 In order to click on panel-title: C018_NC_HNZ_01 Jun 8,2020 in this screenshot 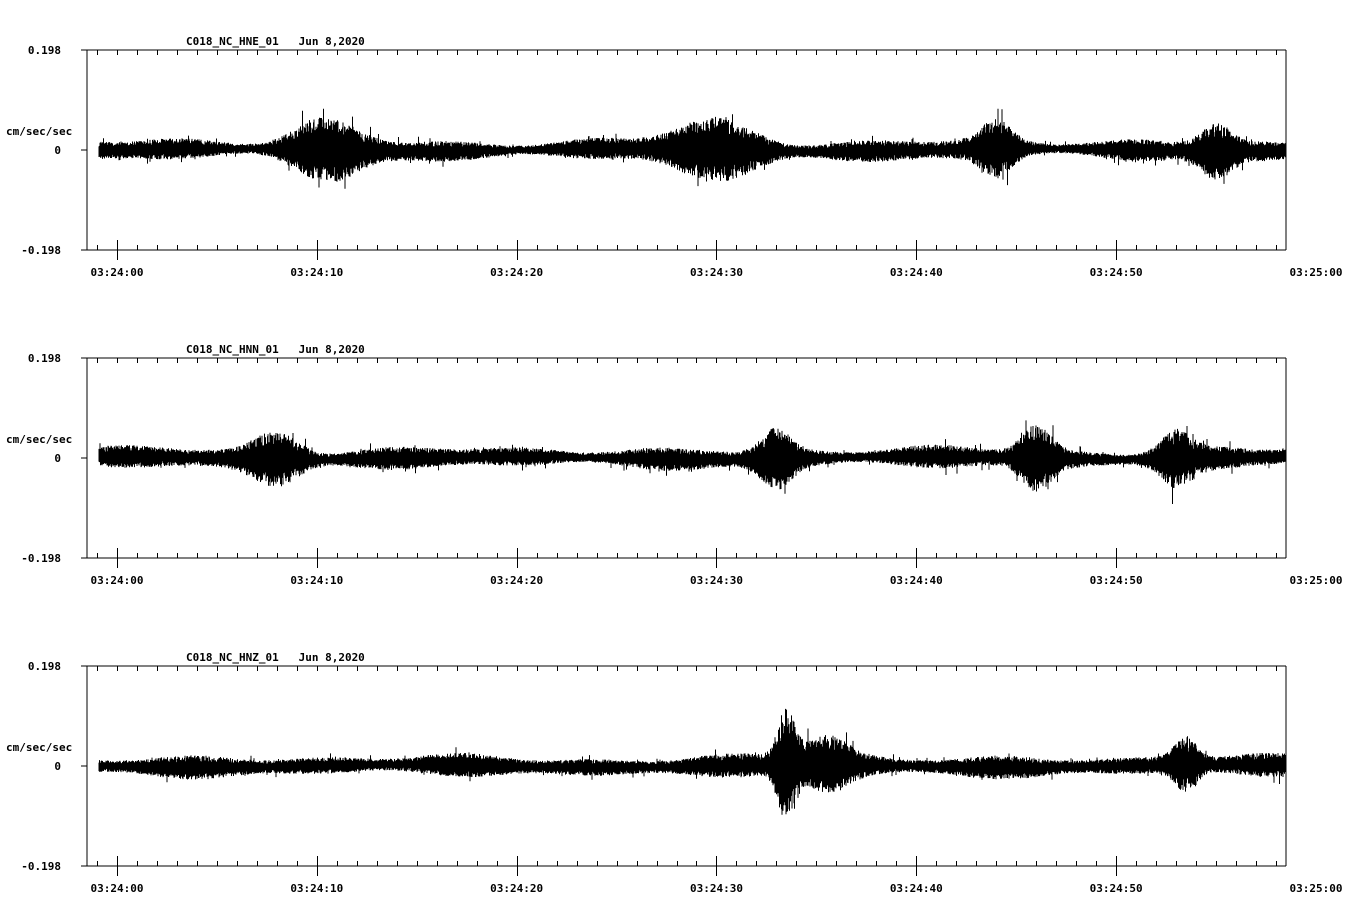, I will do `click(275, 657)`.